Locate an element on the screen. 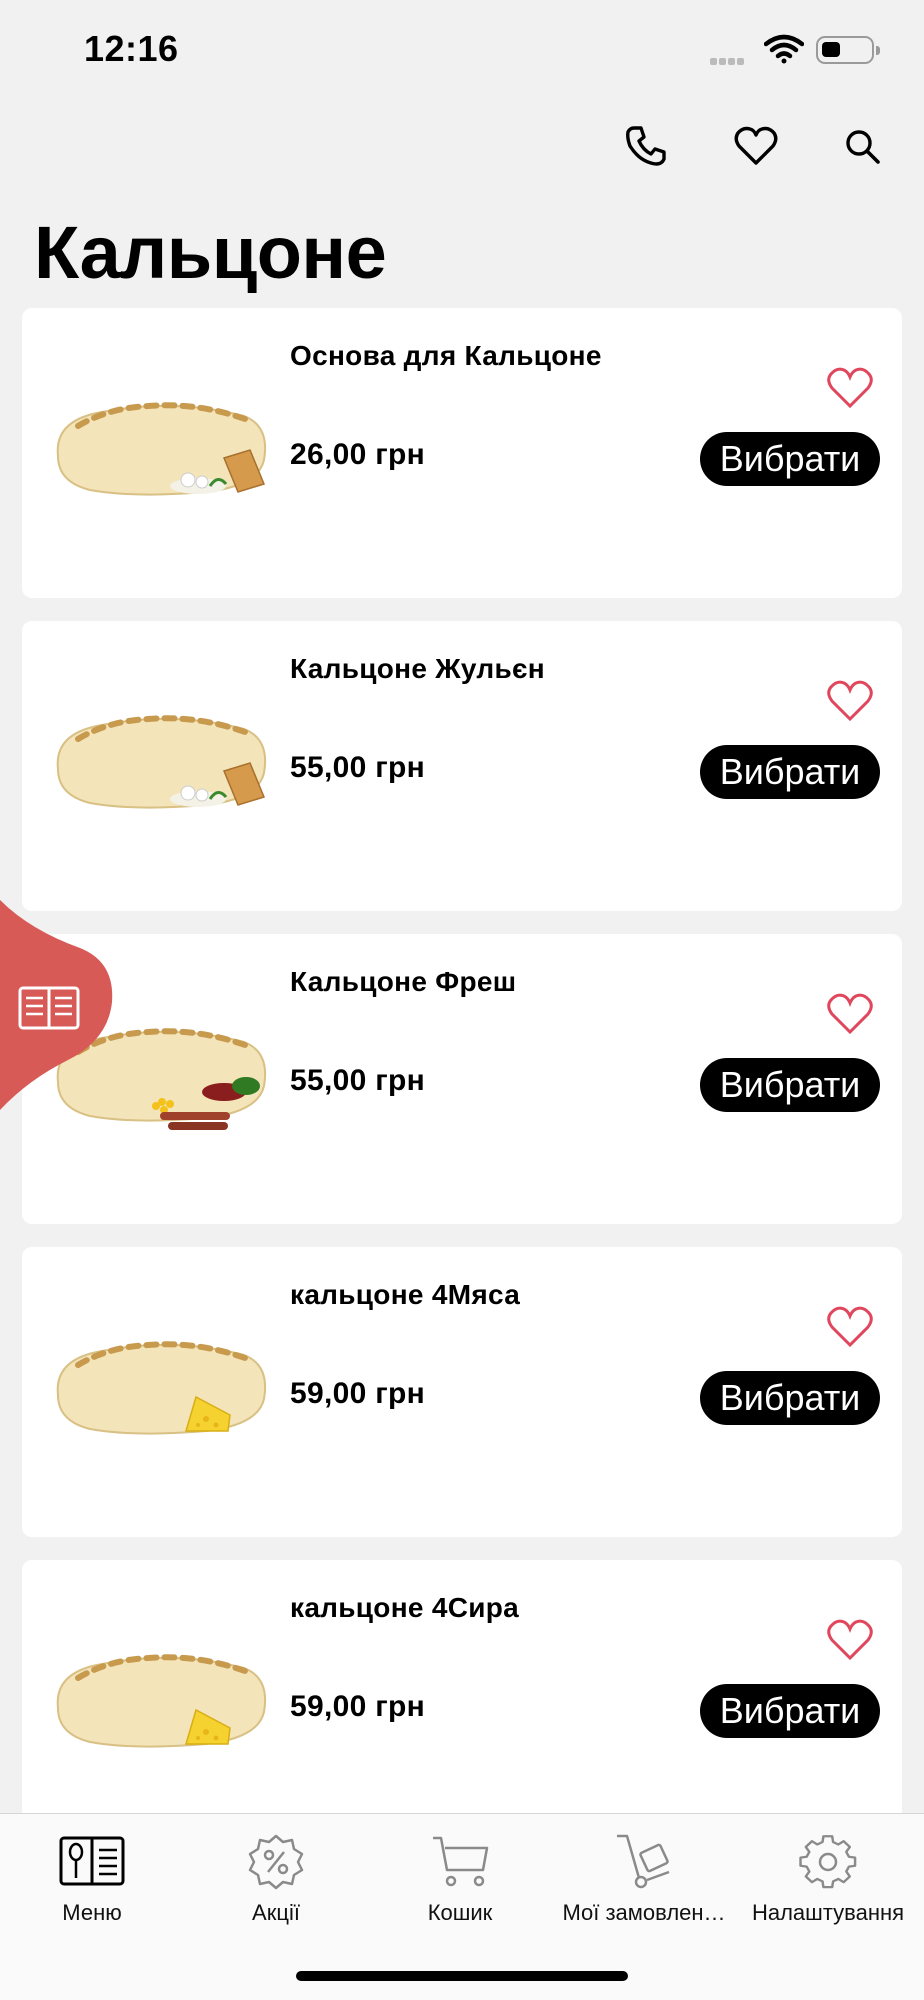 Image resolution: width=924 pixels, height=2000 pixels. wifi-icon is located at coordinates (784, 49).